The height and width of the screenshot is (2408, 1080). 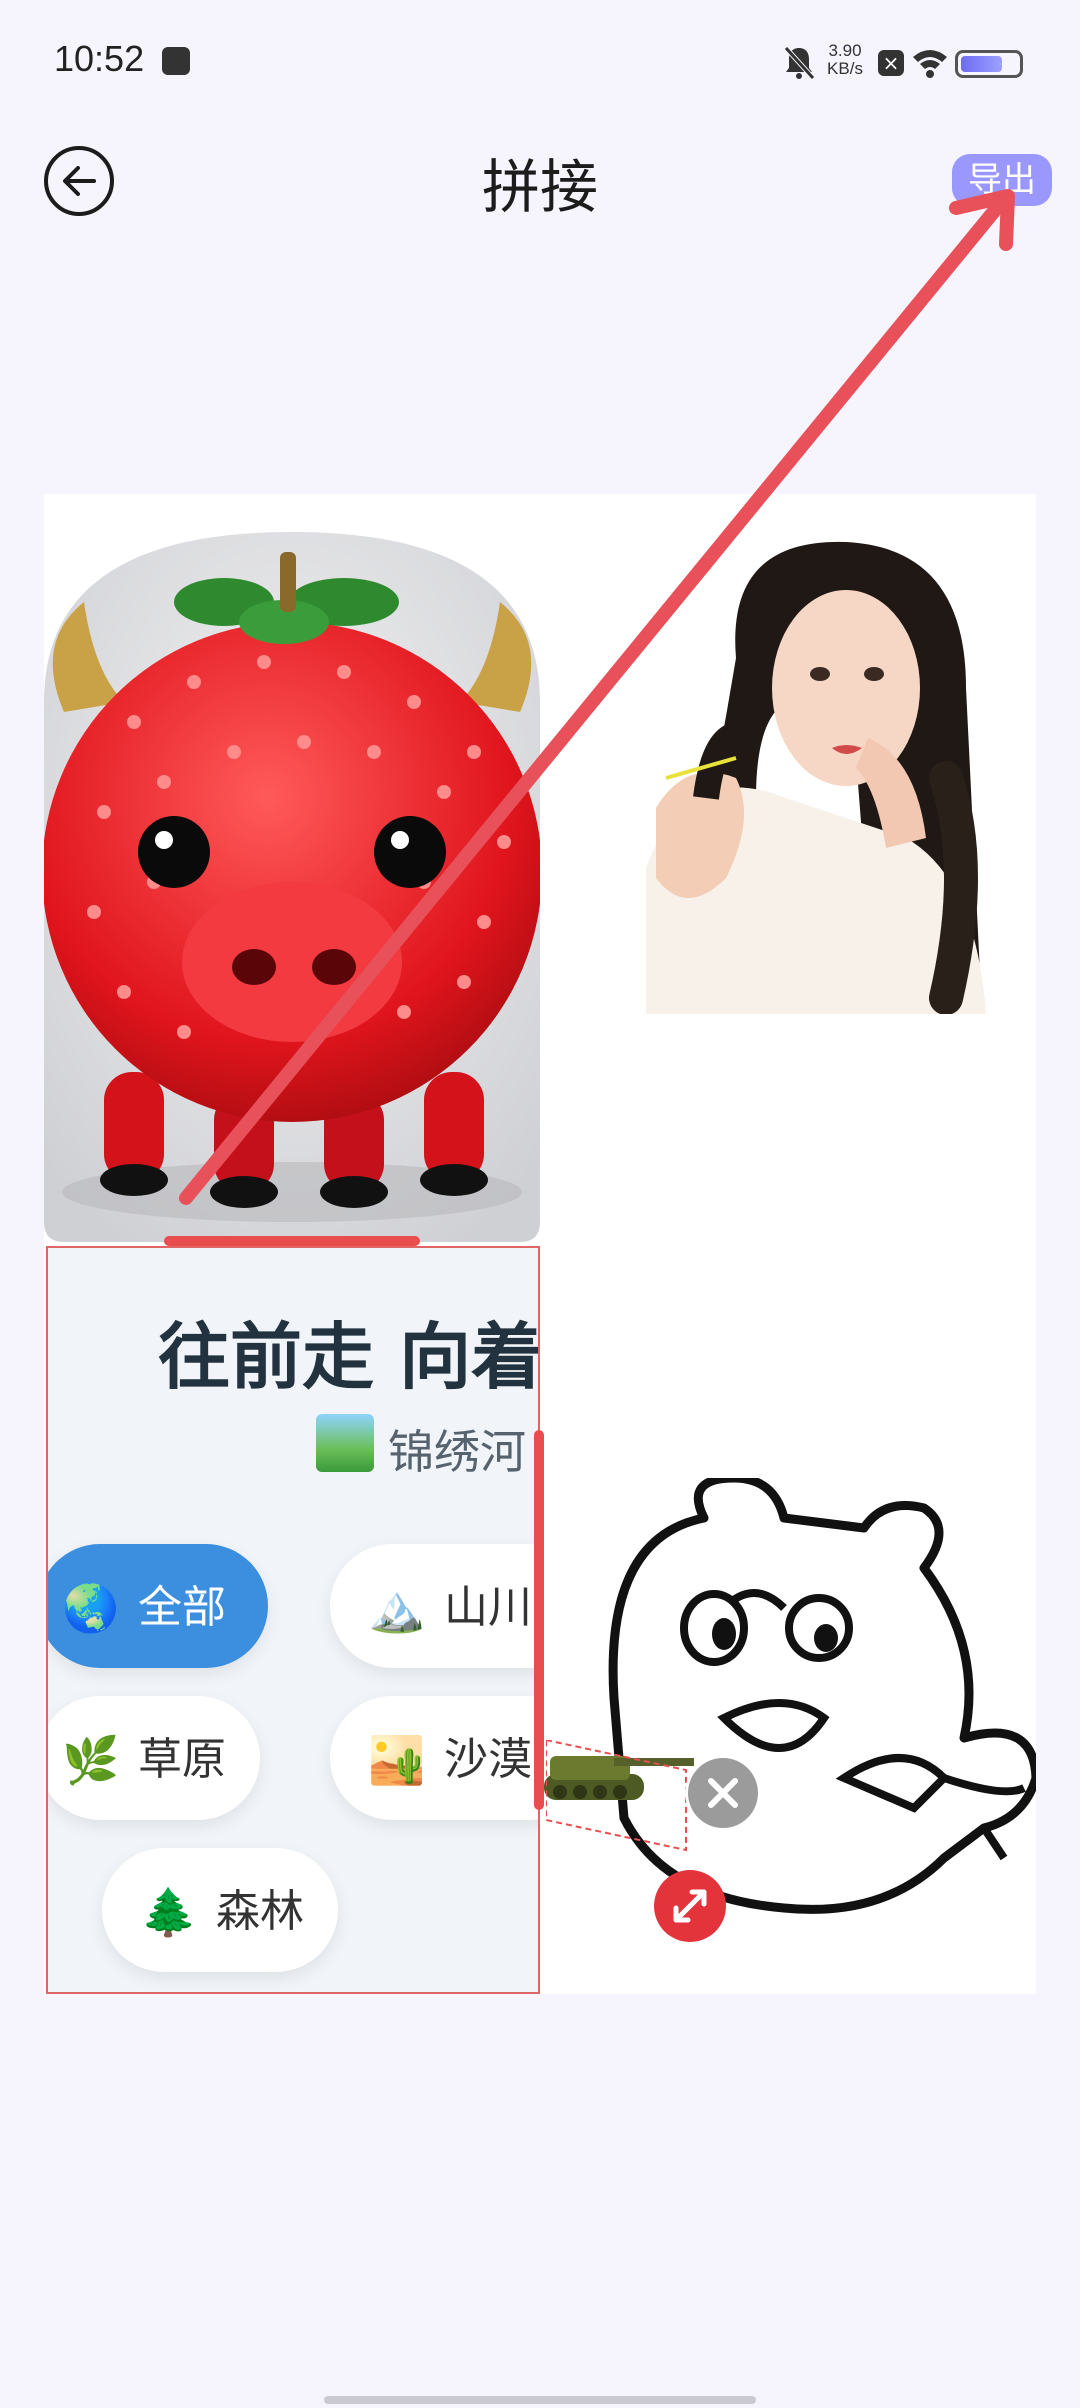 What do you see at coordinates (345, 1443) in the screenshot?
I see `landscape-icon` at bounding box center [345, 1443].